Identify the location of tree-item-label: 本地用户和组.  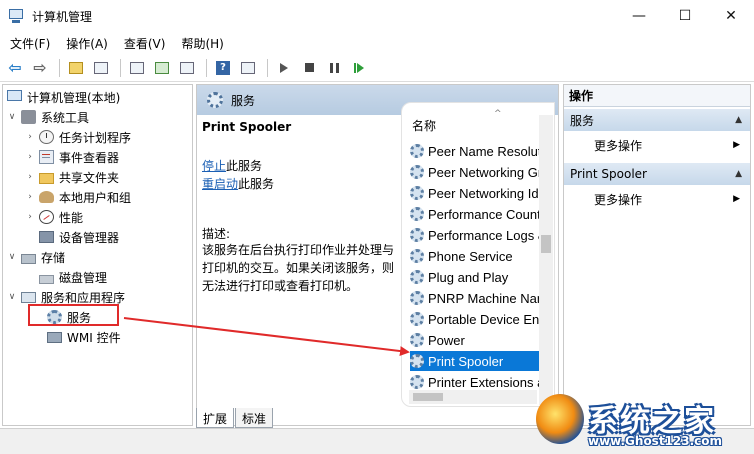
(95, 197).